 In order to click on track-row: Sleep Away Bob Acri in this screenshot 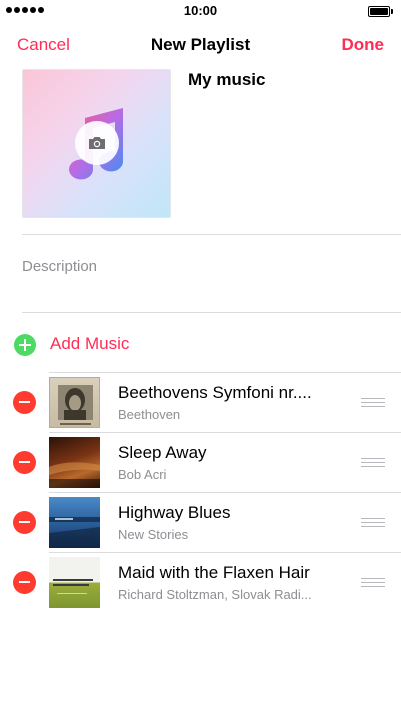, I will do `click(200, 462)`.